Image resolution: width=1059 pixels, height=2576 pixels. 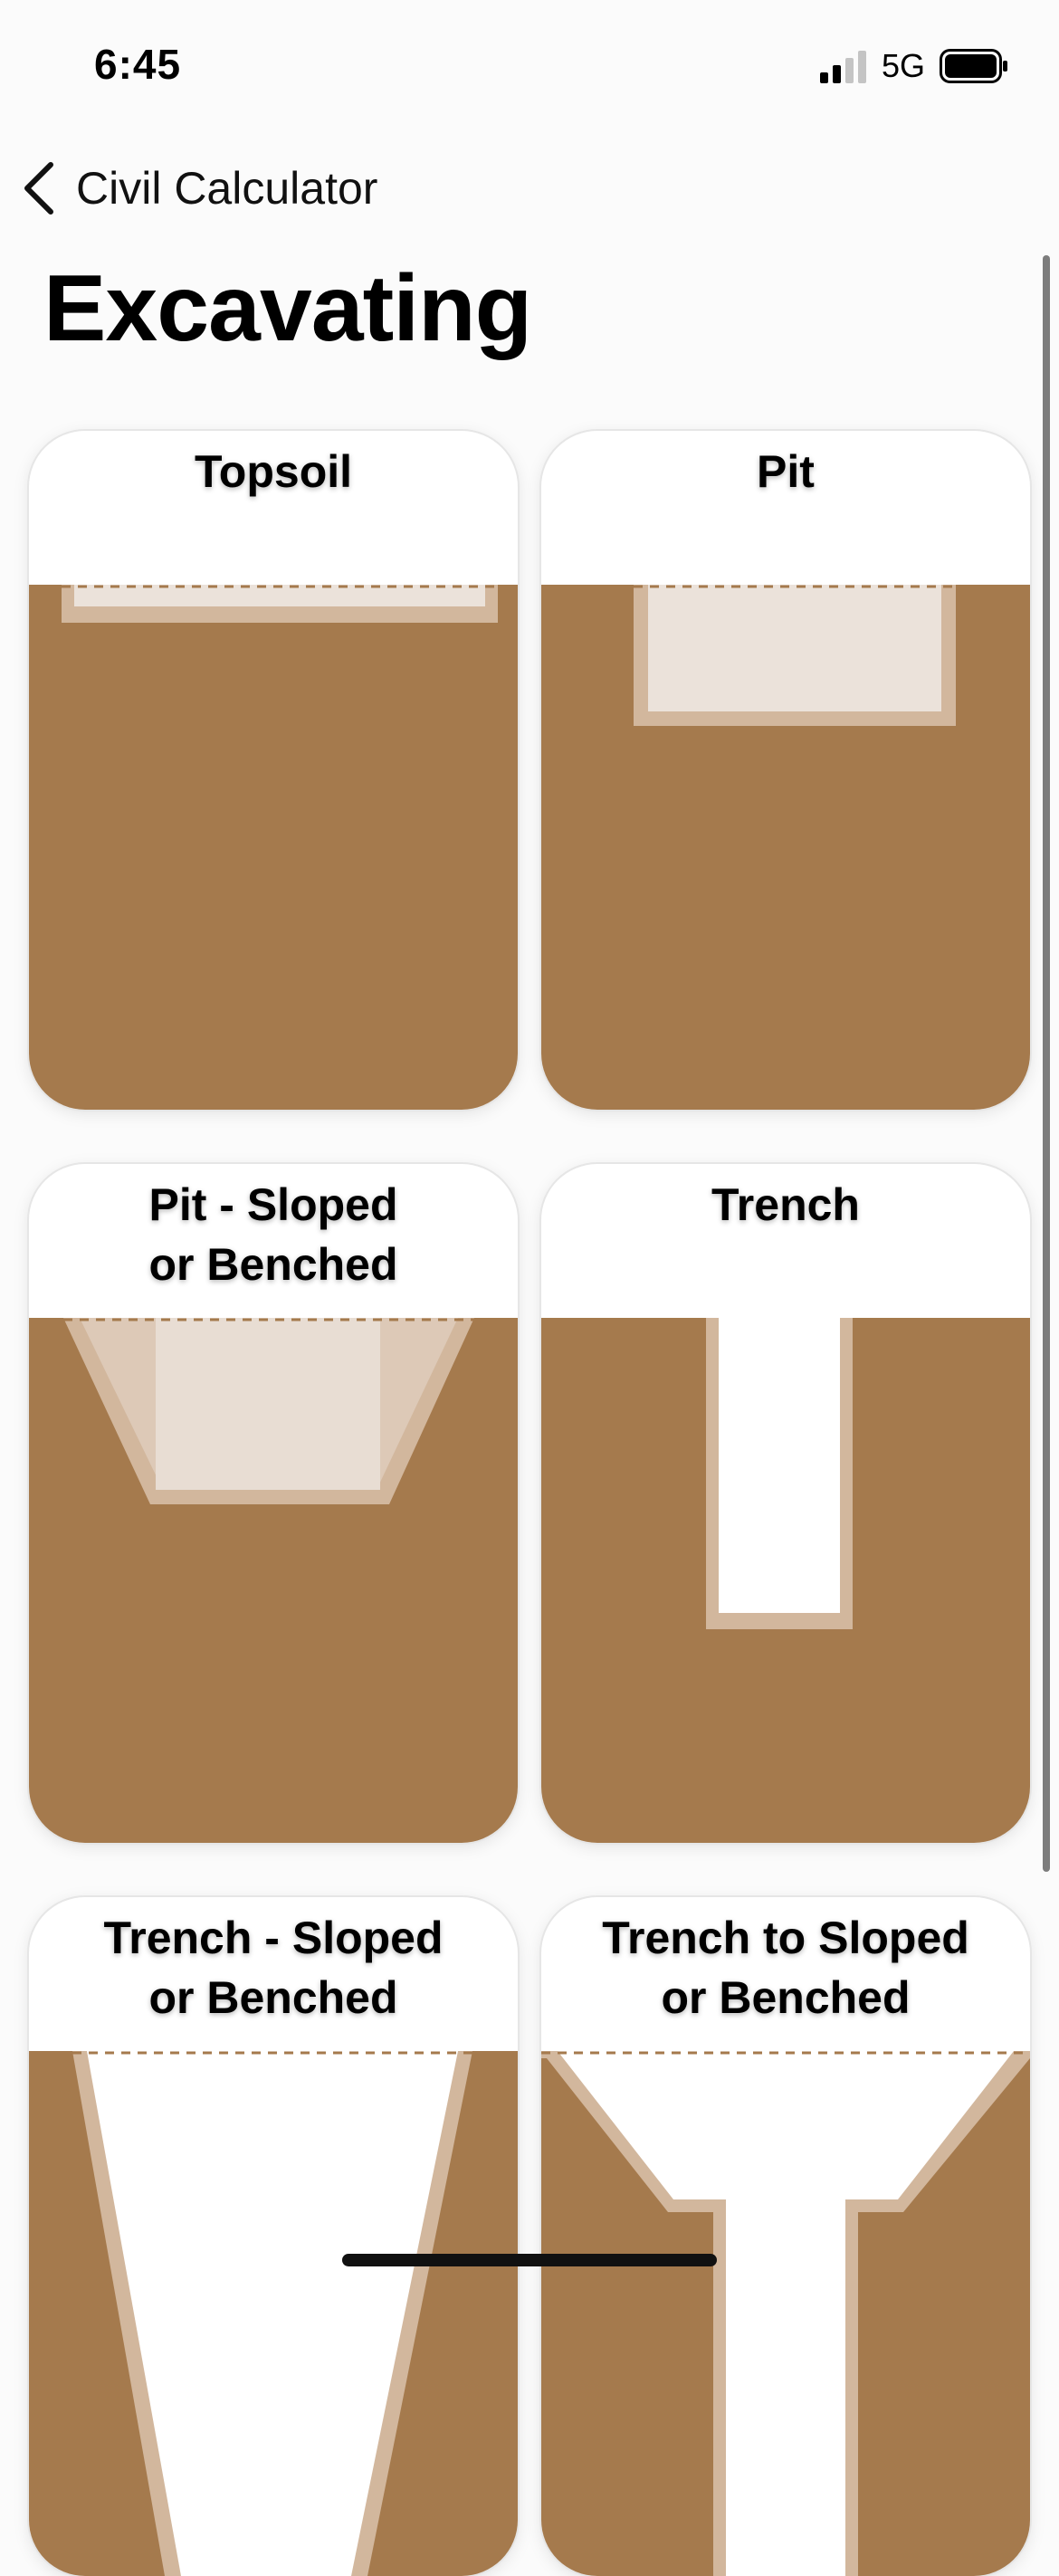 What do you see at coordinates (138, 64) in the screenshot?
I see `status-time: 6:45` at bounding box center [138, 64].